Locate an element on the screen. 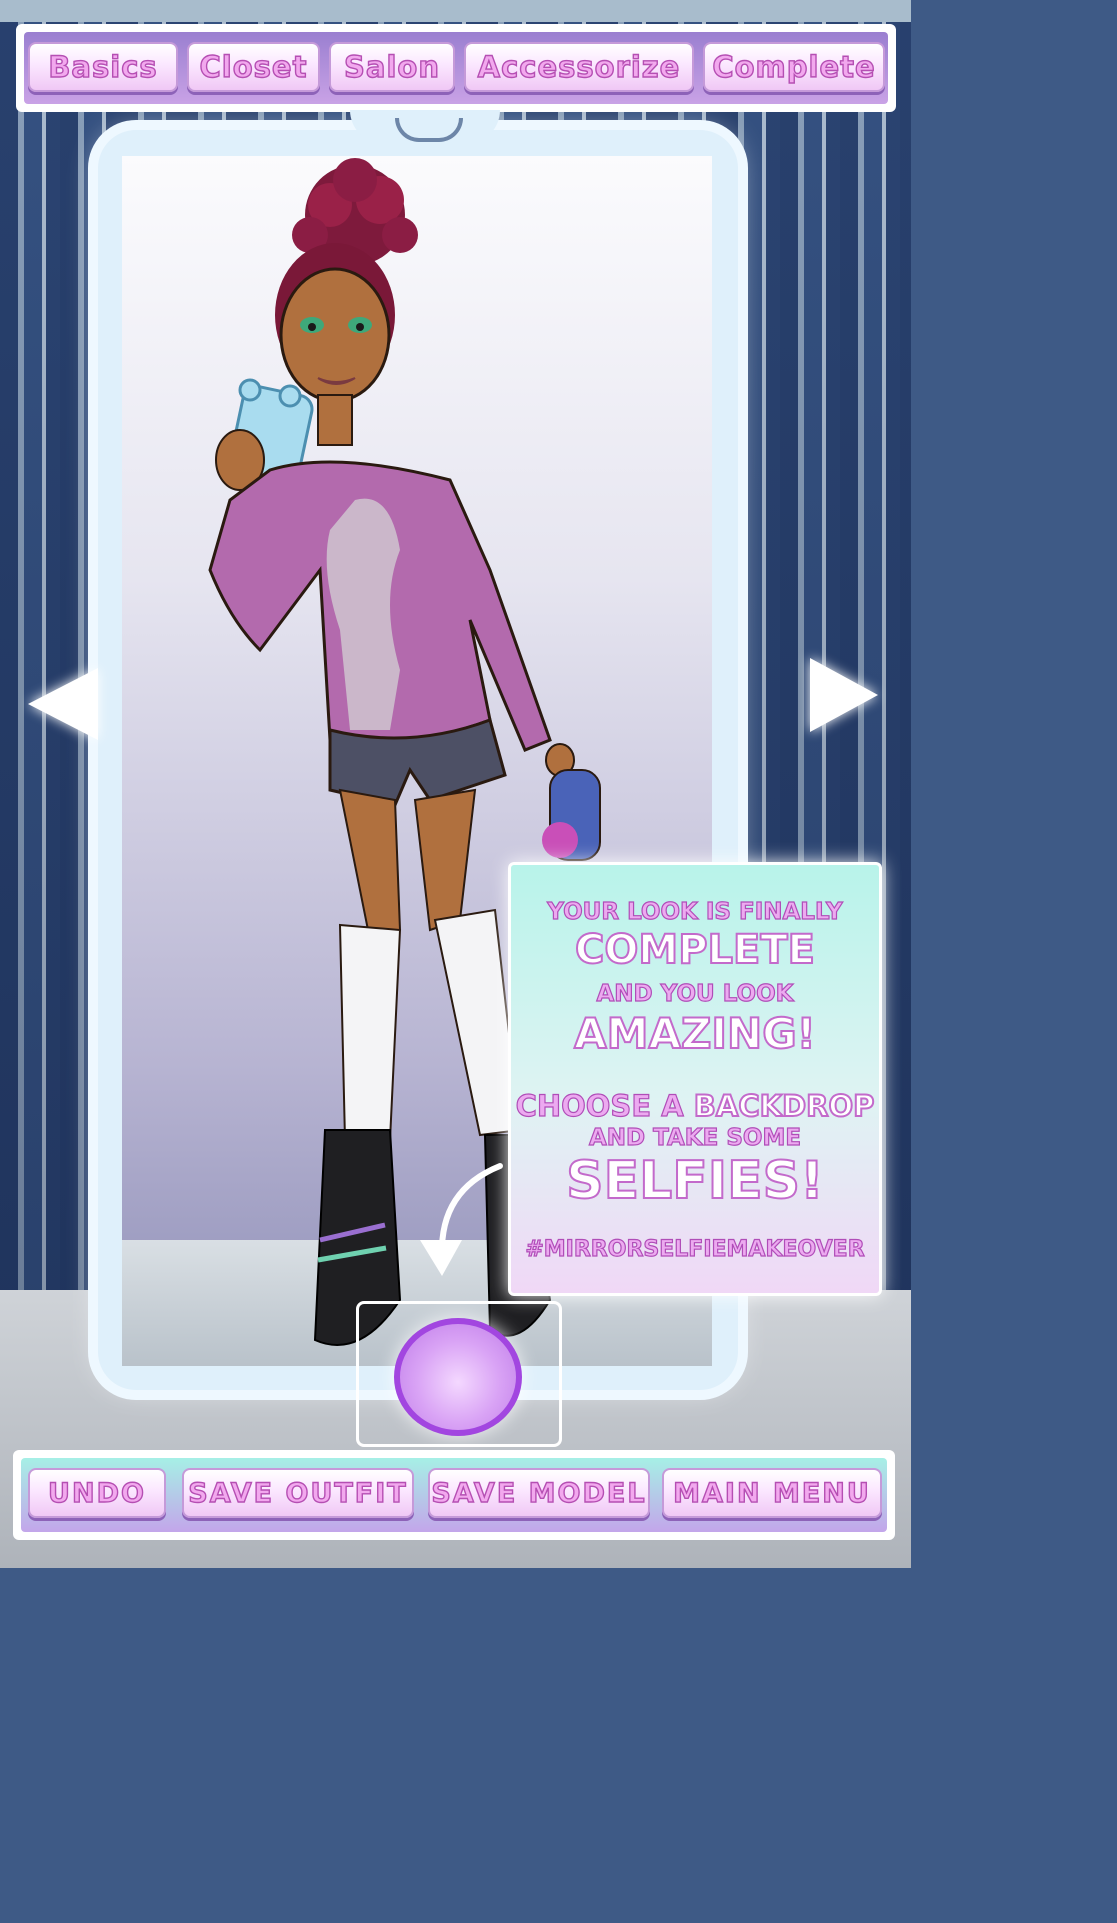 Image resolution: width=1117 pixels, height=1923 pixels. message-line-choose: CHOOSE A BACKDROP is located at coordinates (695, 1106).